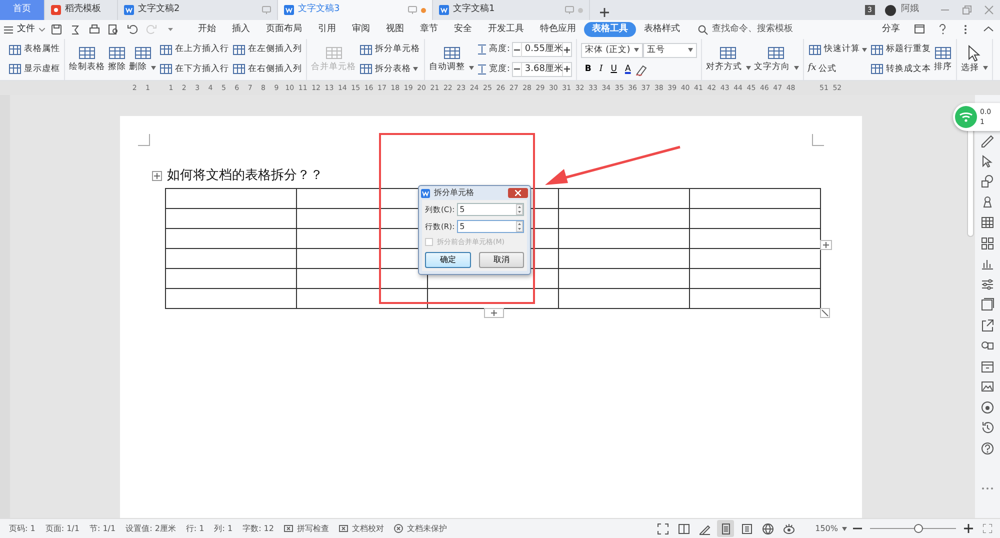 The height and width of the screenshot is (538, 1000). Describe the element at coordinates (627, 69) in the screenshot. I see `format-button: A` at that location.